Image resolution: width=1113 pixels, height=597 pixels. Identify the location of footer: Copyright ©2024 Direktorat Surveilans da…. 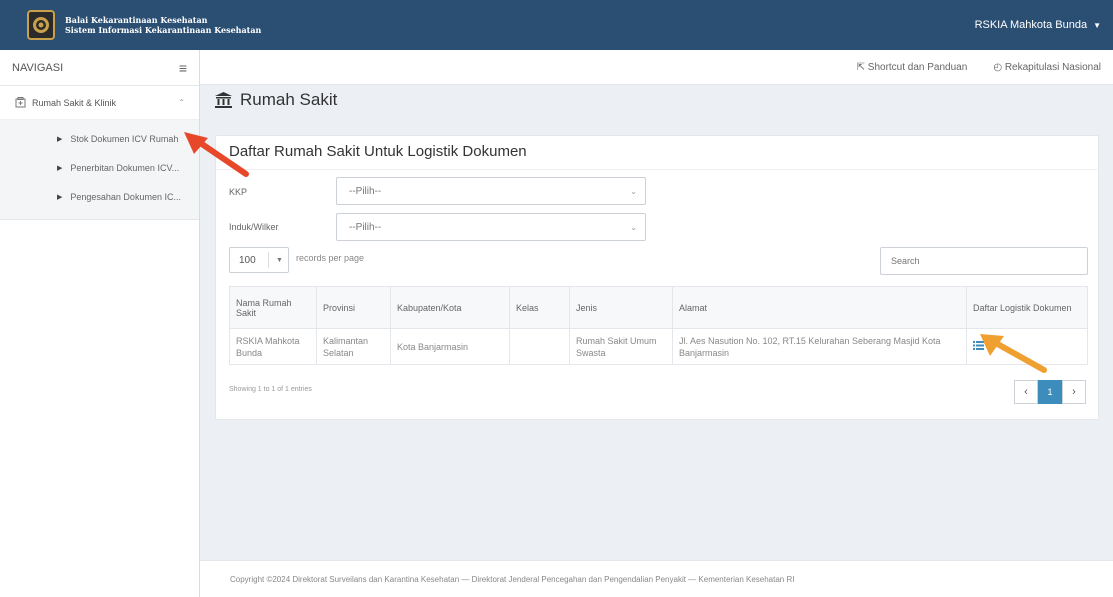
(656, 578).